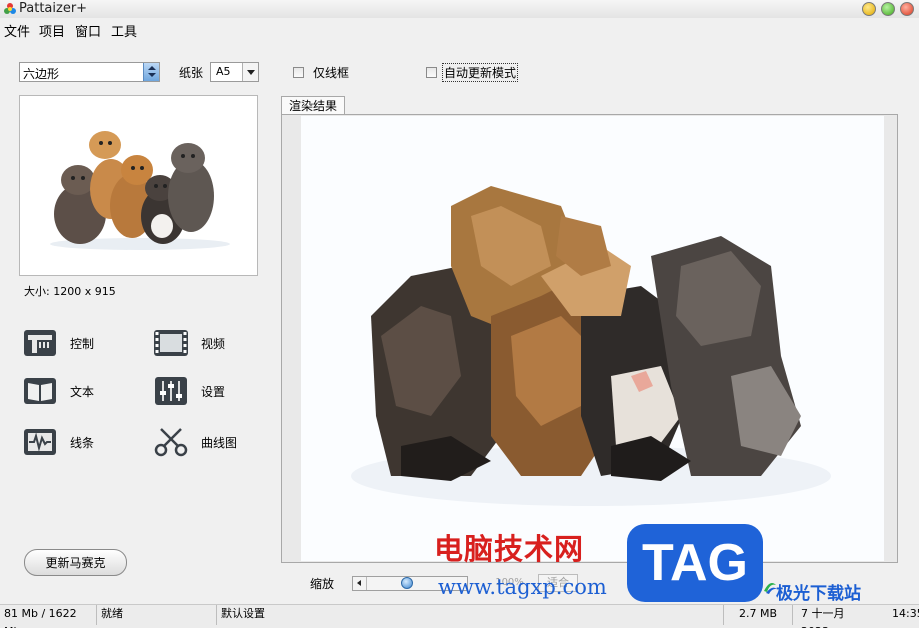  Describe the element at coordinates (695, 563) in the screenshot. I see `watermark-tag-logo: TAG` at that location.